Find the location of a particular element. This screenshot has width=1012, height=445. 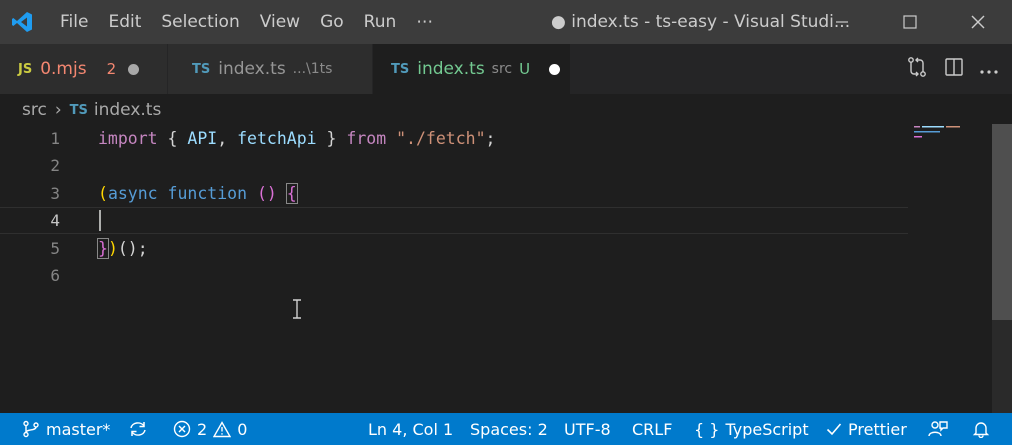

line-number: 2 is located at coordinates (55, 165).